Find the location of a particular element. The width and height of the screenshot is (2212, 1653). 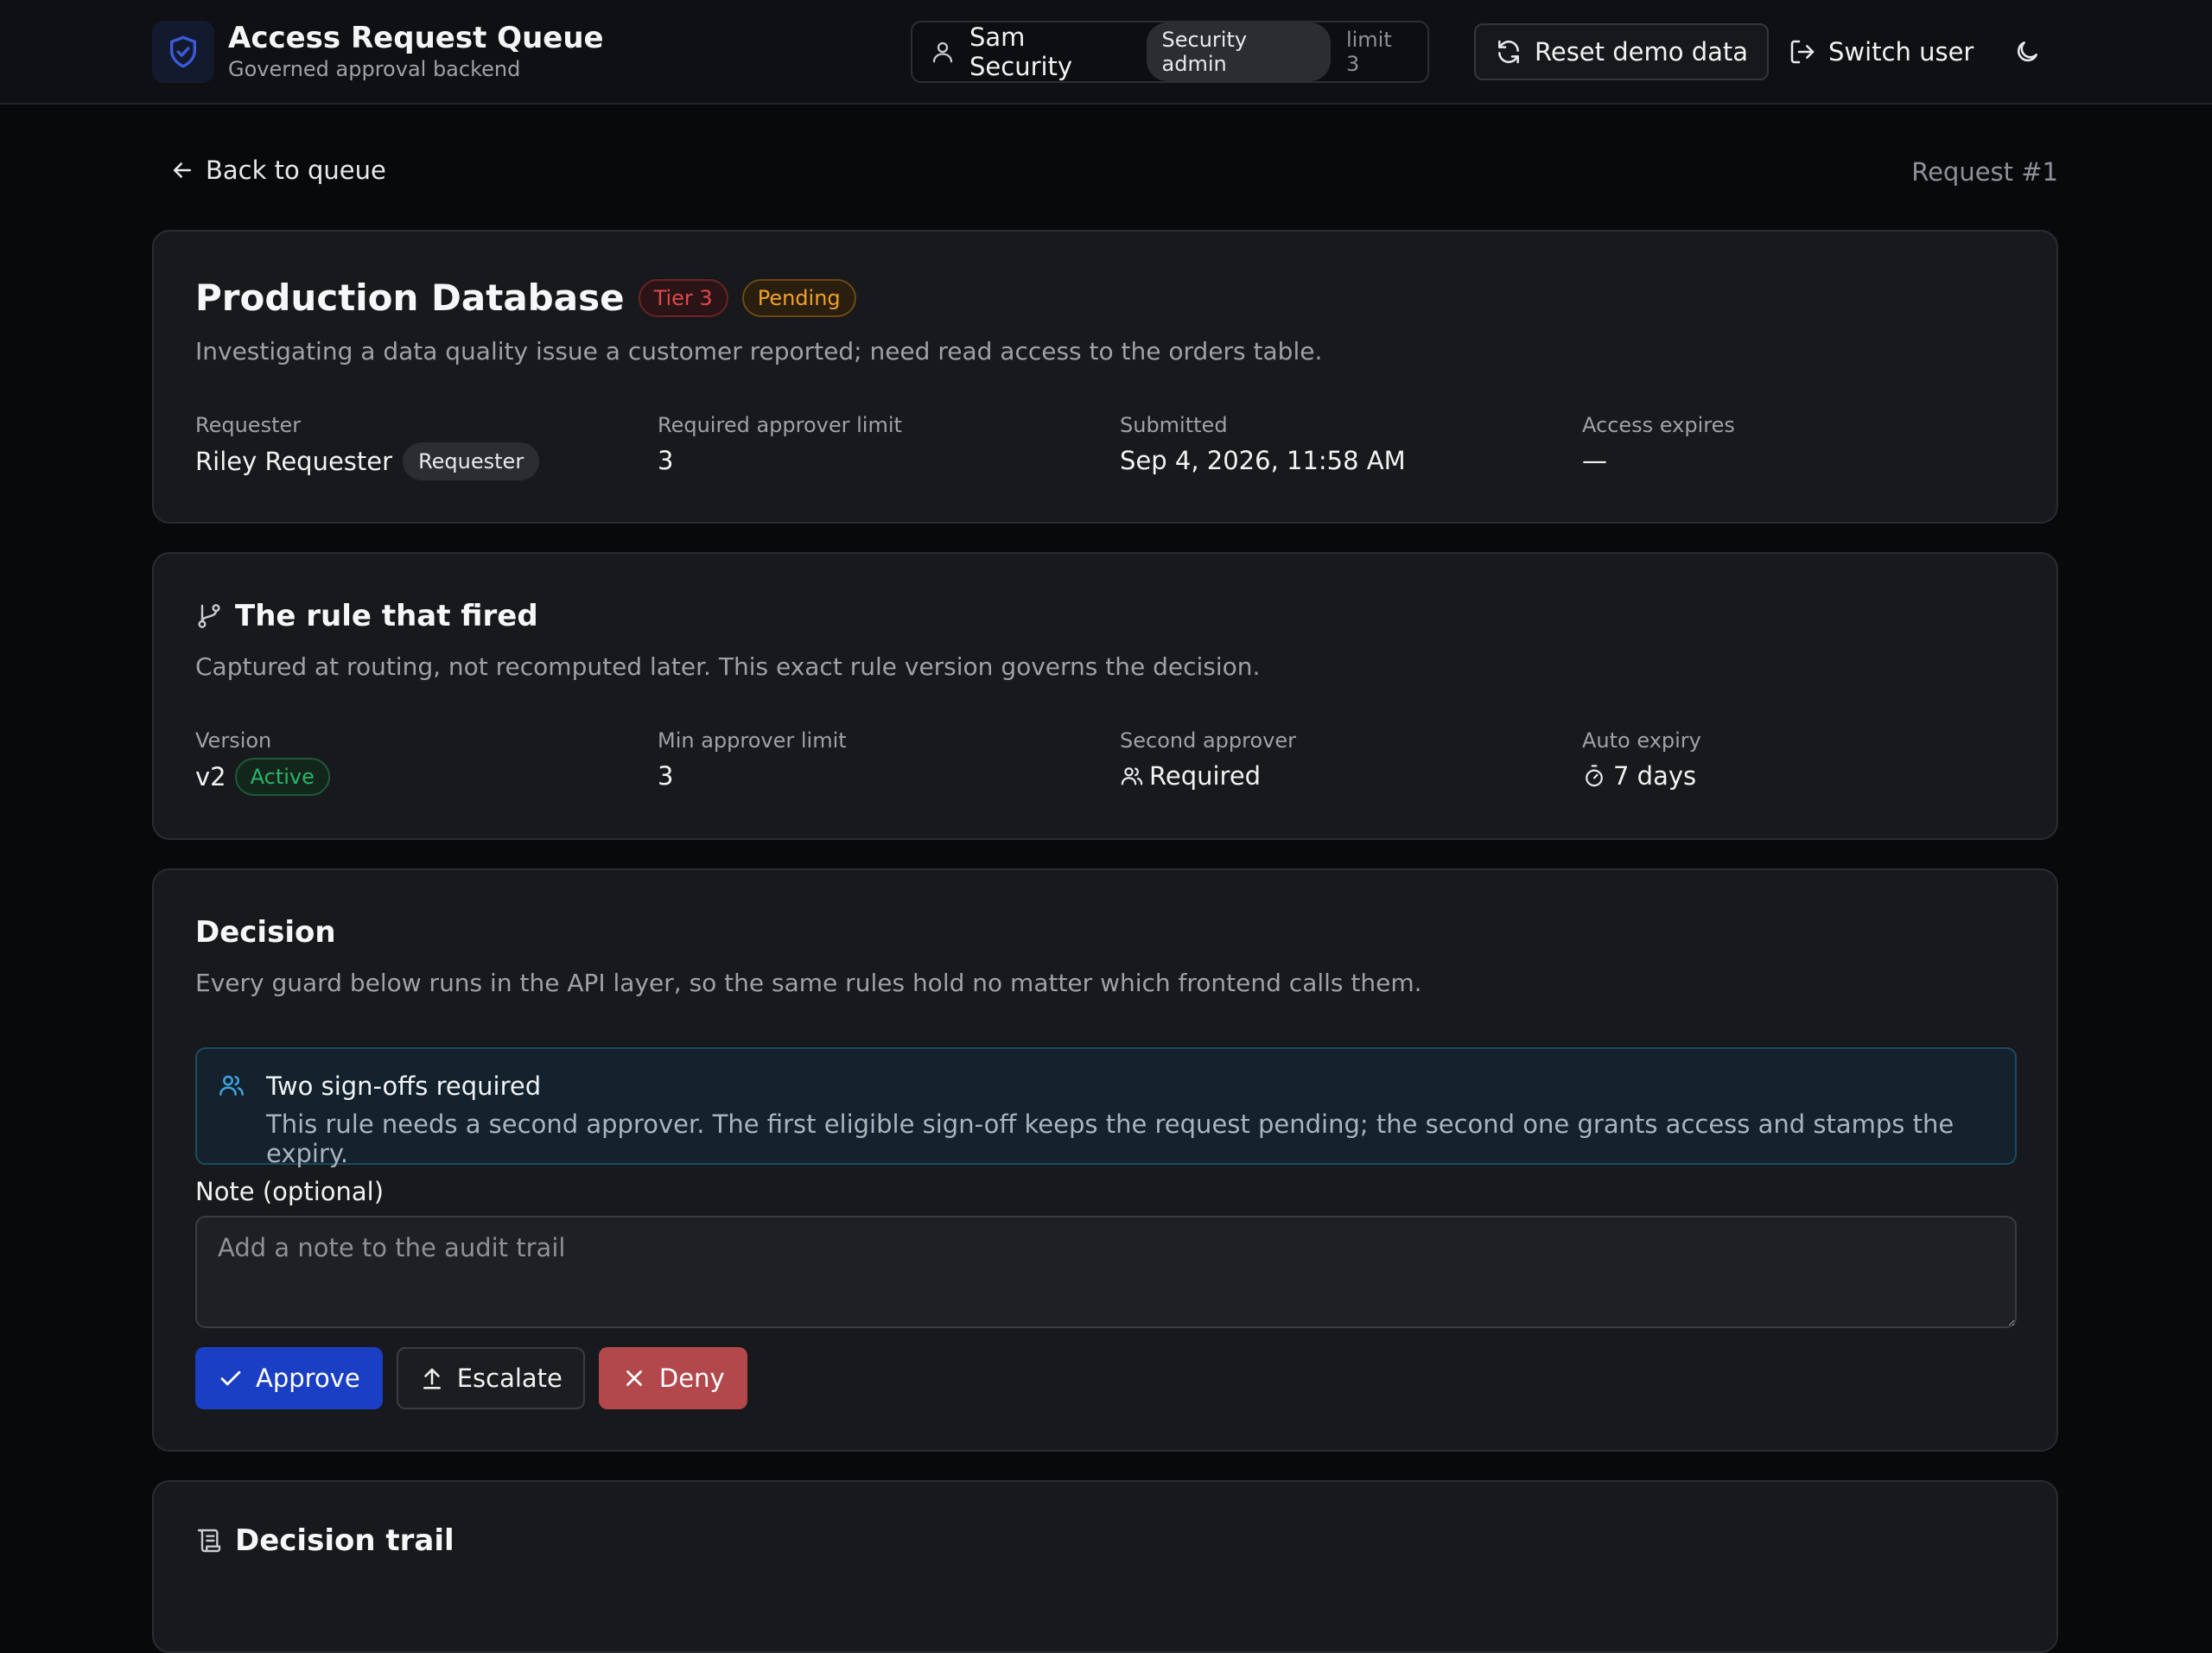

timer-icon is located at coordinates (1594, 776).